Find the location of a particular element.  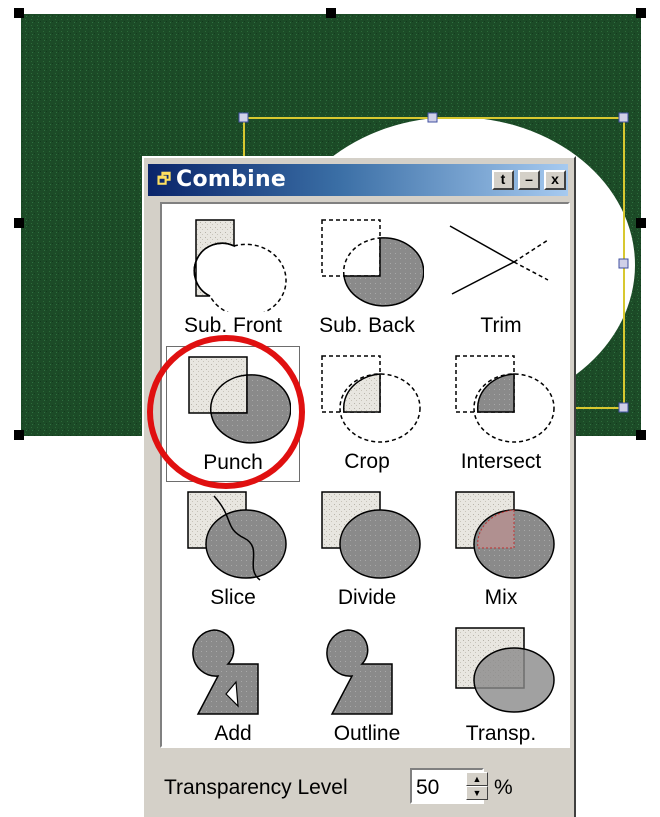

tool-sub-front: Sub. Front is located at coordinates (233, 278).